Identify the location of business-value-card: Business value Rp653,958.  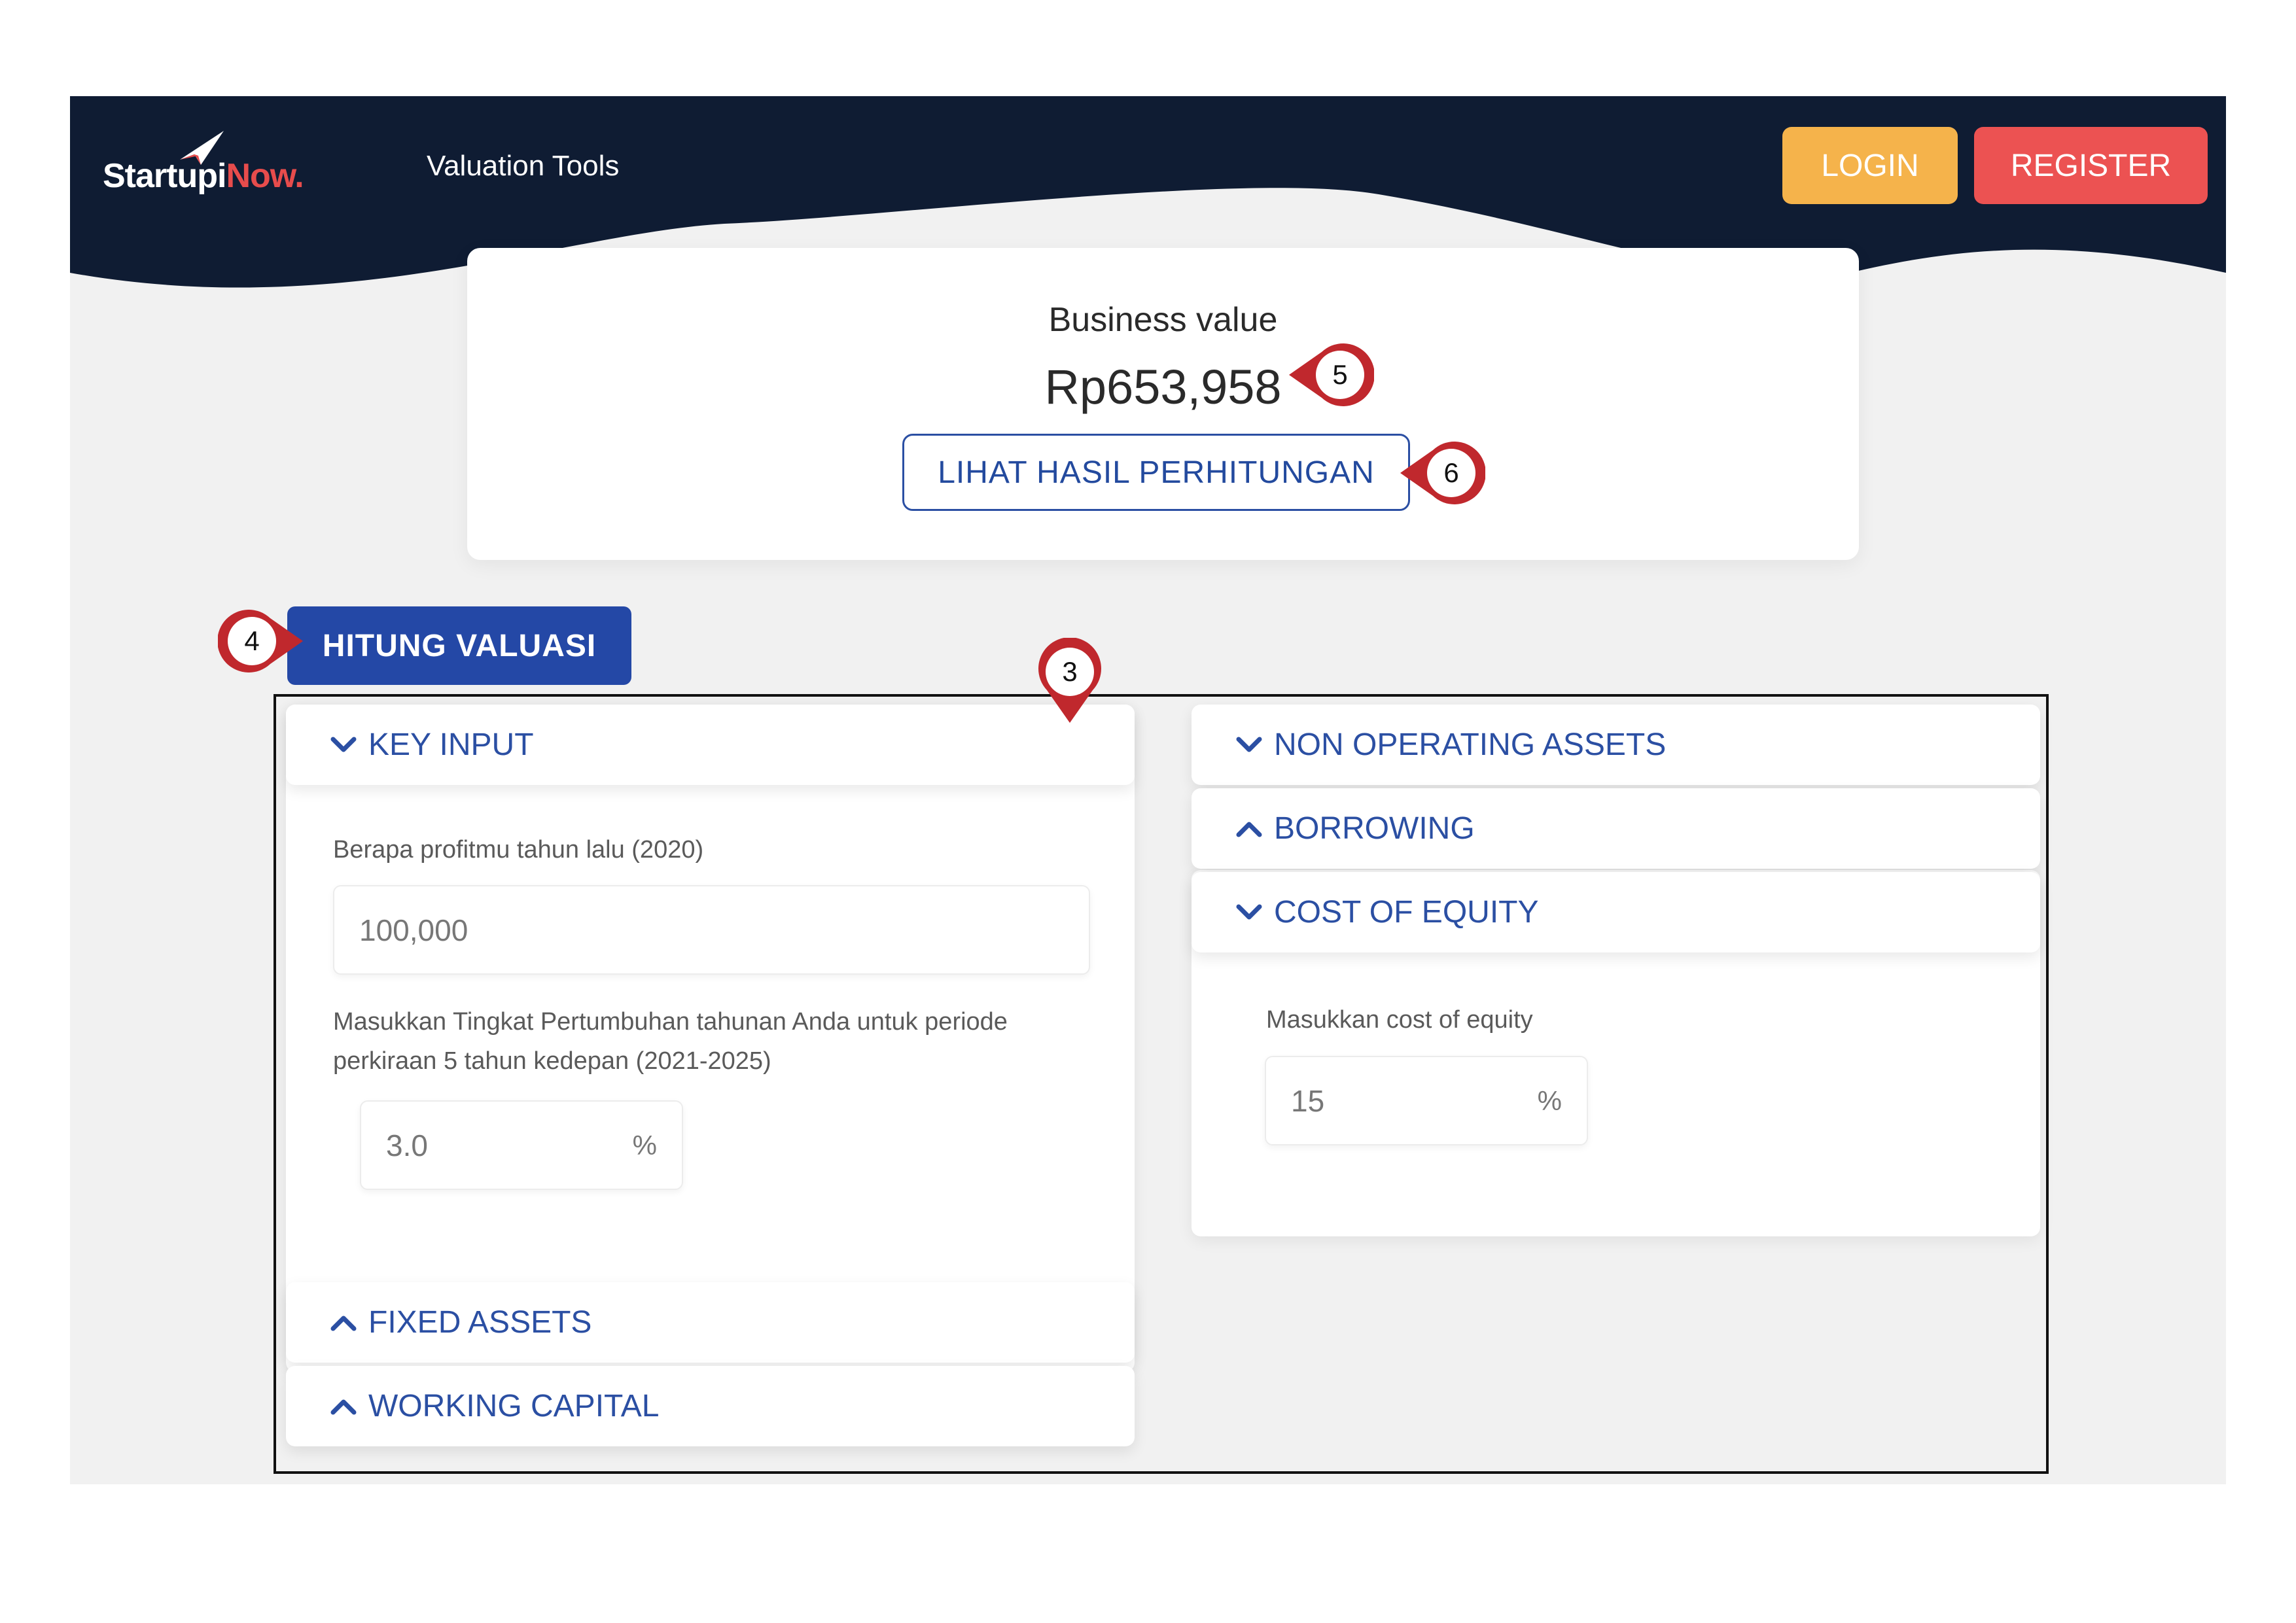
(1163, 404).